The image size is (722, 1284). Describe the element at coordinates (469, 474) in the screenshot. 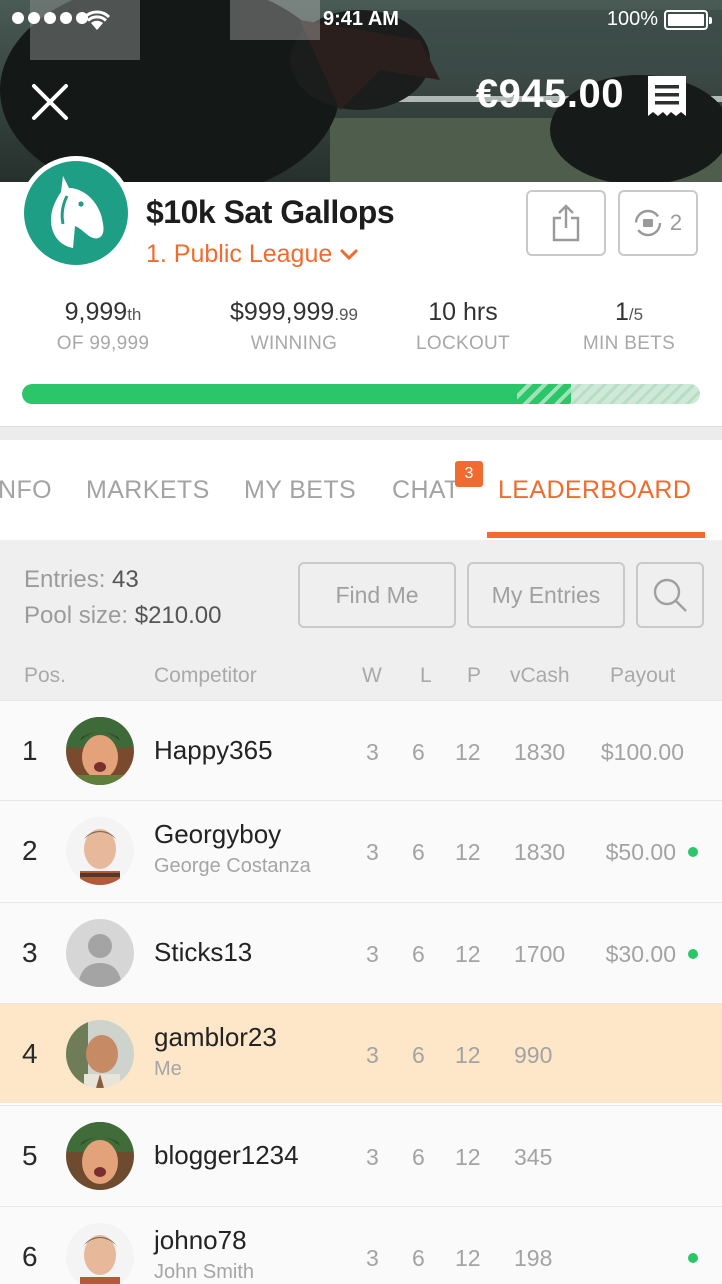

I see `chat-unread-badge: 3` at that location.